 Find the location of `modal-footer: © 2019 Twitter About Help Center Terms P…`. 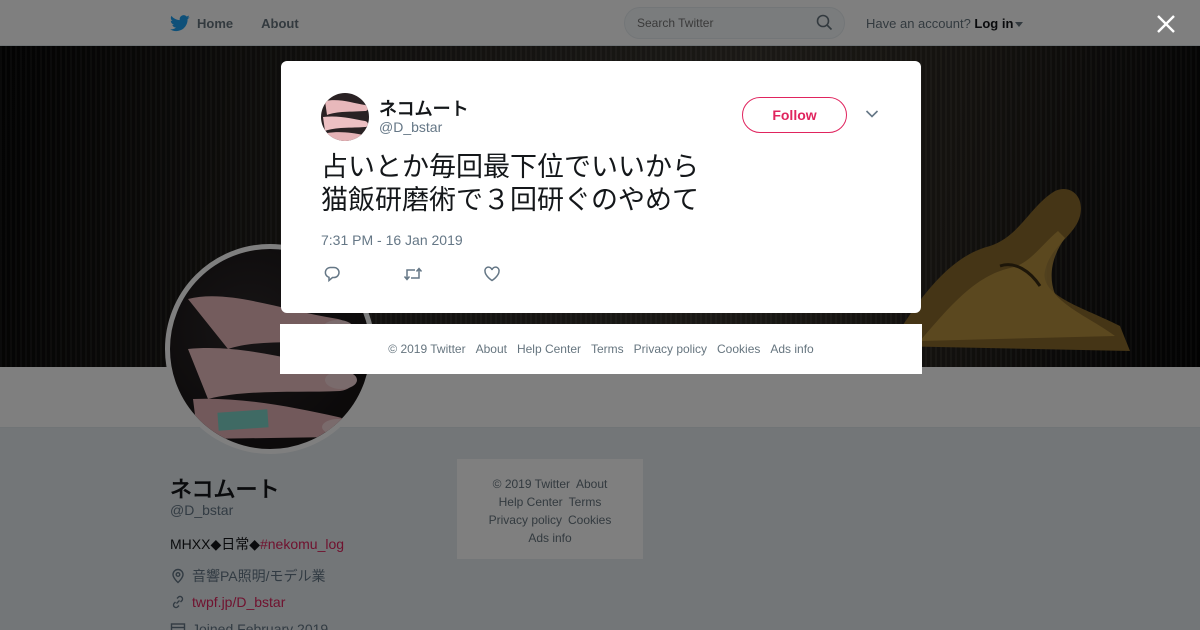

modal-footer: © 2019 Twitter About Help Center Terms P… is located at coordinates (601, 349).